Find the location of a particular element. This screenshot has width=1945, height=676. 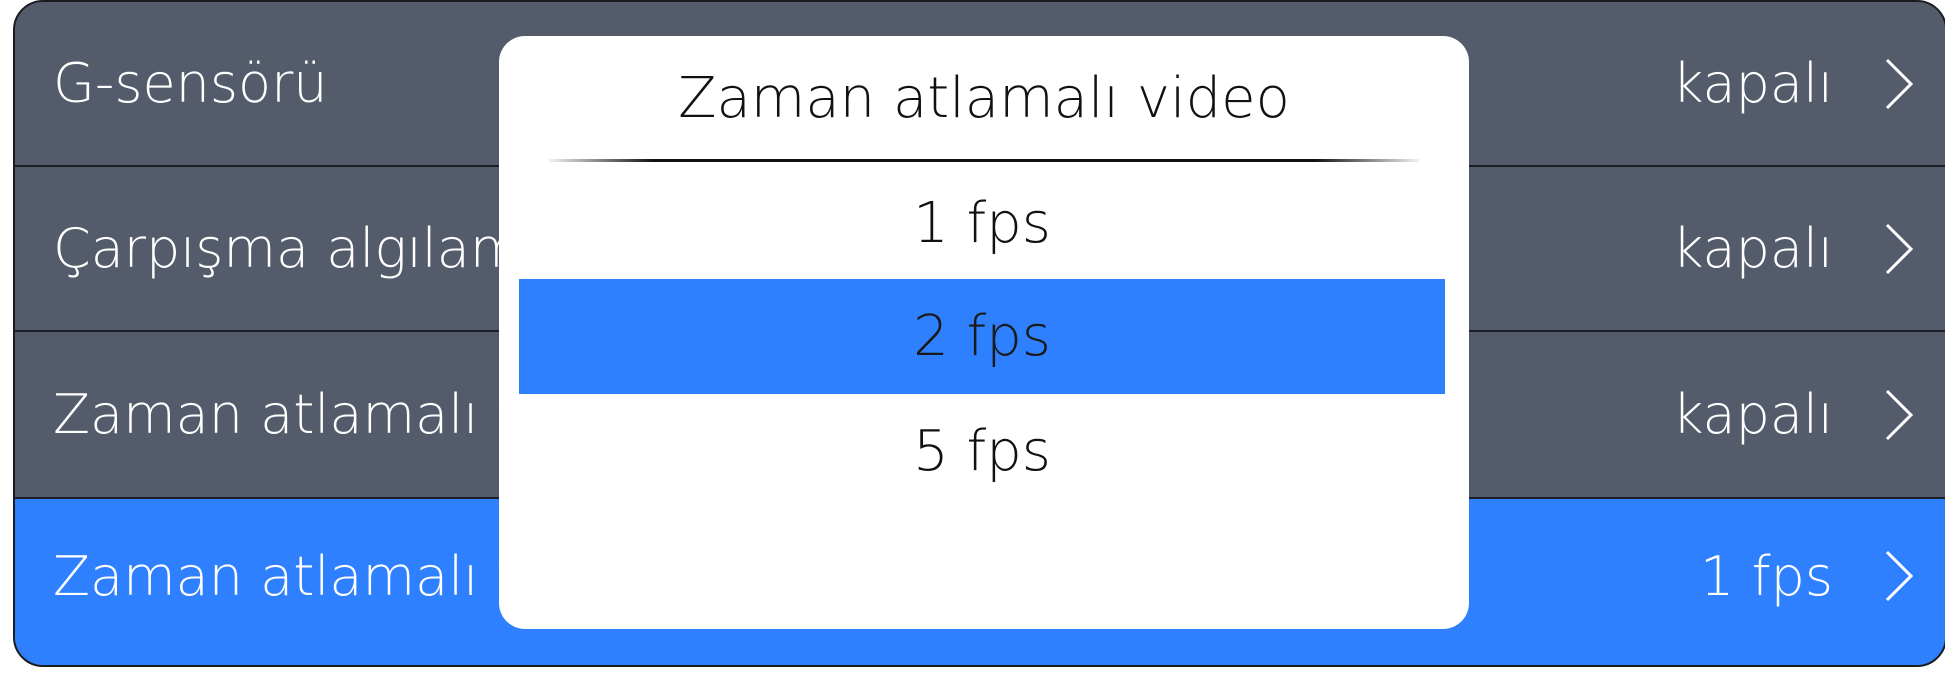

setting-label: Çarpışma algılama is located at coordinates (304, 248).